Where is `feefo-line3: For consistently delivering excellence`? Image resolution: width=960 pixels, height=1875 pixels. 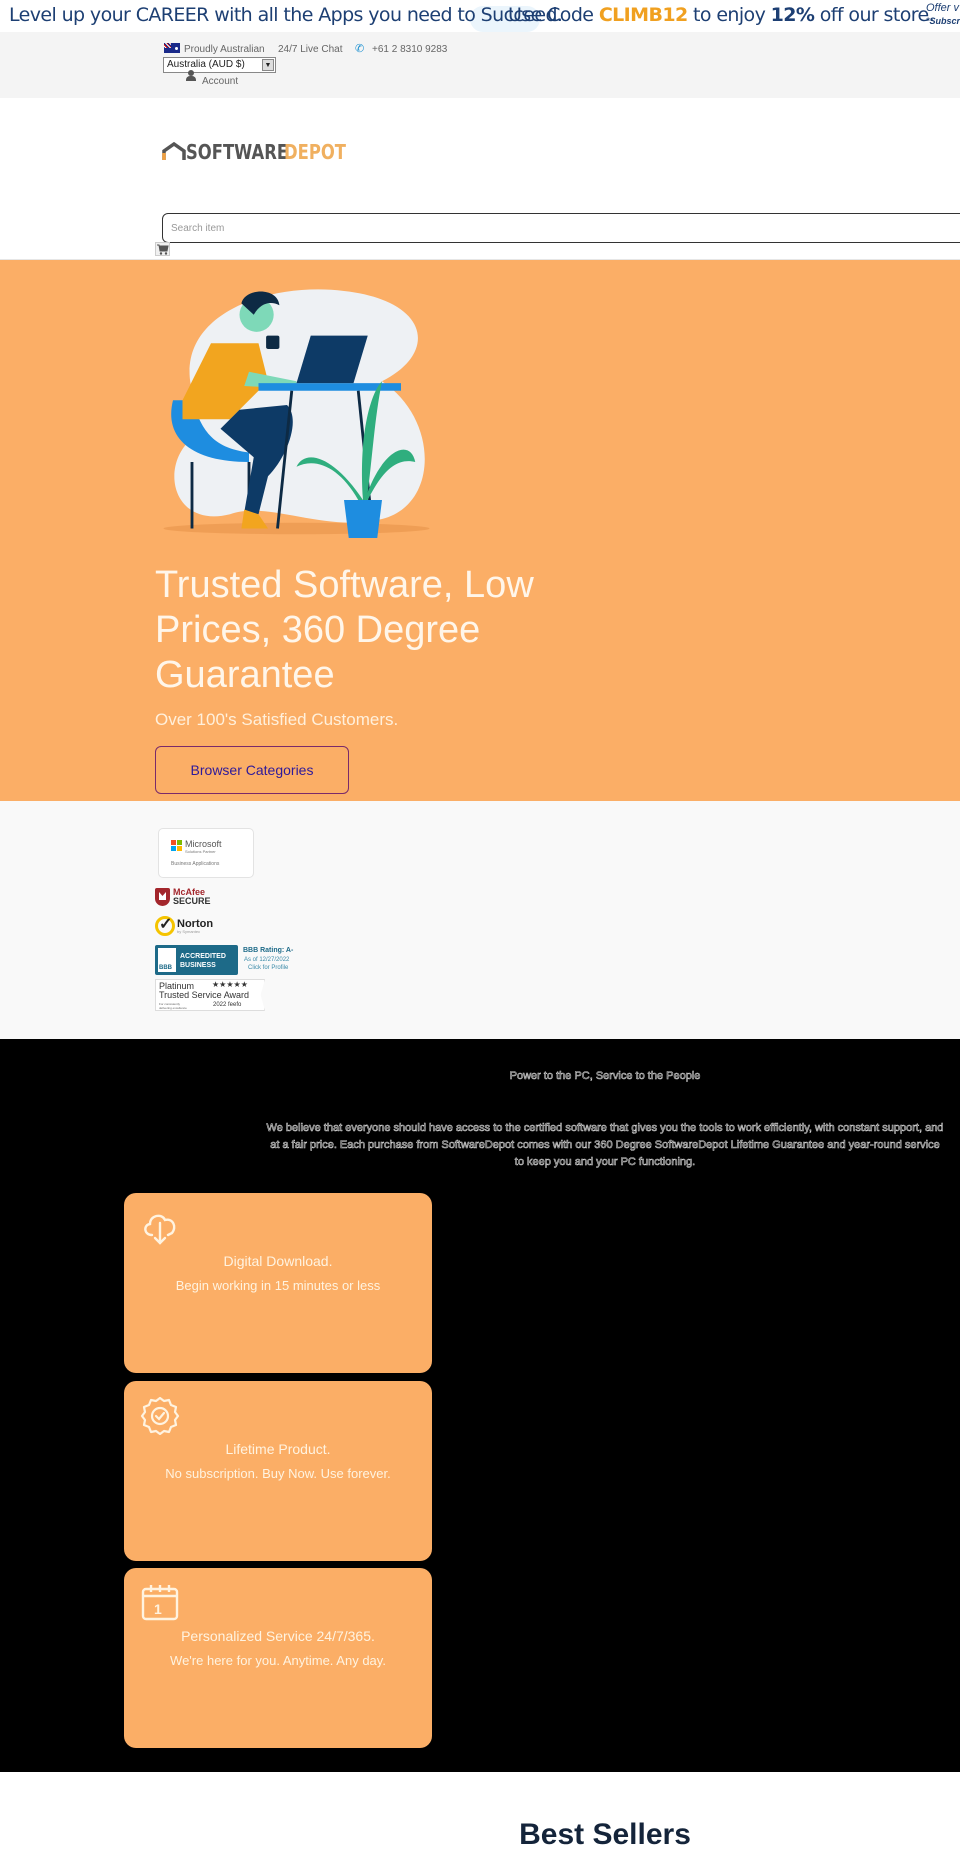
feefo-line3: For consistently delivering excellence is located at coordinates (173, 1006).